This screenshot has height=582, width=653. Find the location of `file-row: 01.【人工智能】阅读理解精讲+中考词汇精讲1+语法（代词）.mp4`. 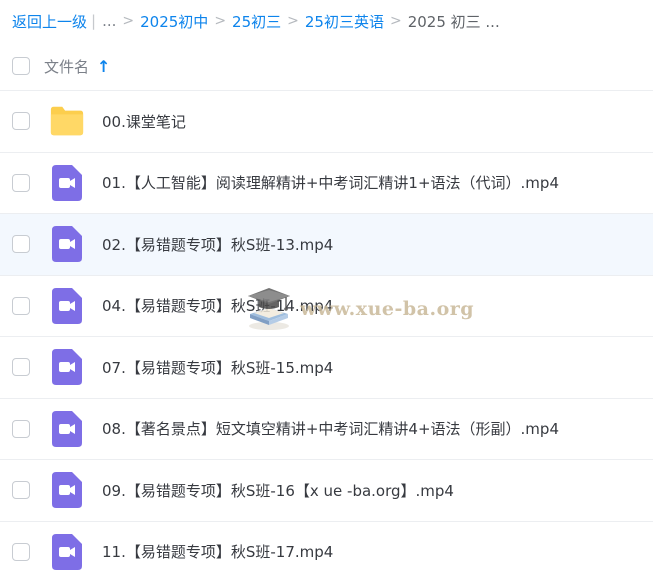

file-row: 01.【人工智能】阅读理解精讲+中考词汇精讲1+语法（代词）.mp4 is located at coordinates (326, 183).